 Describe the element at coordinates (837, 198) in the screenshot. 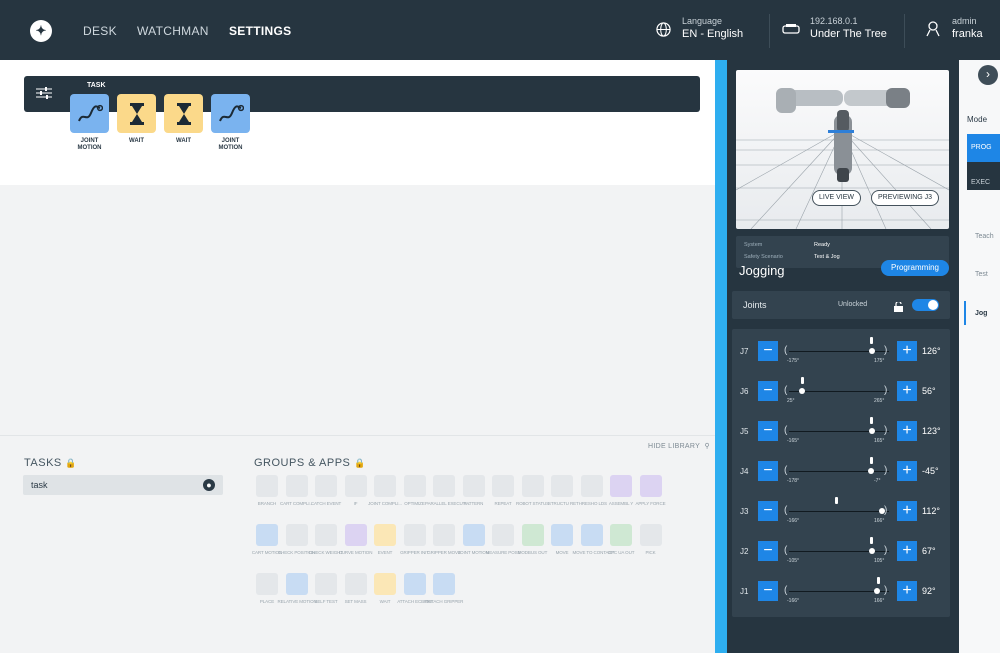

I see `live-view-button: LIVE VIEW` at that location.